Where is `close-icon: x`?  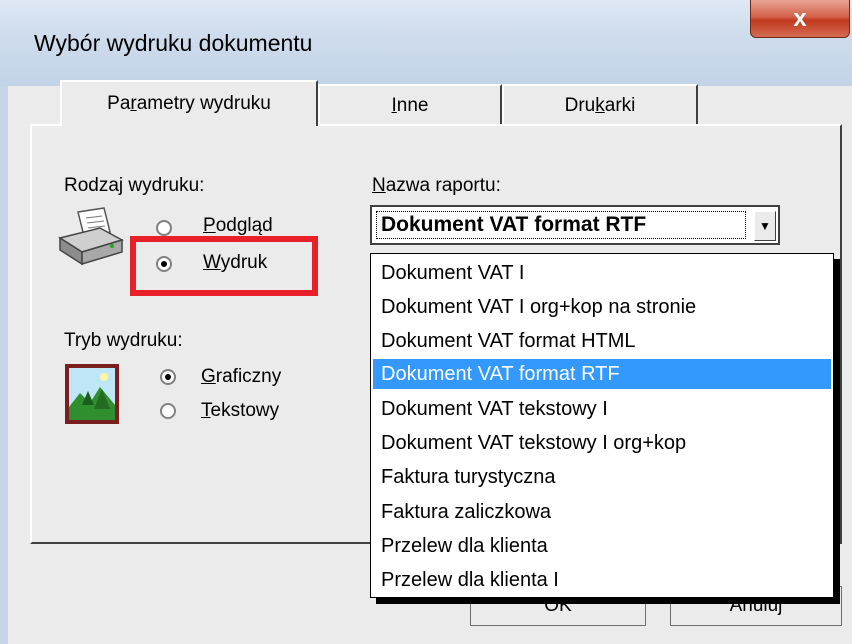
close-icon: x is located at coordinates (800, 18).